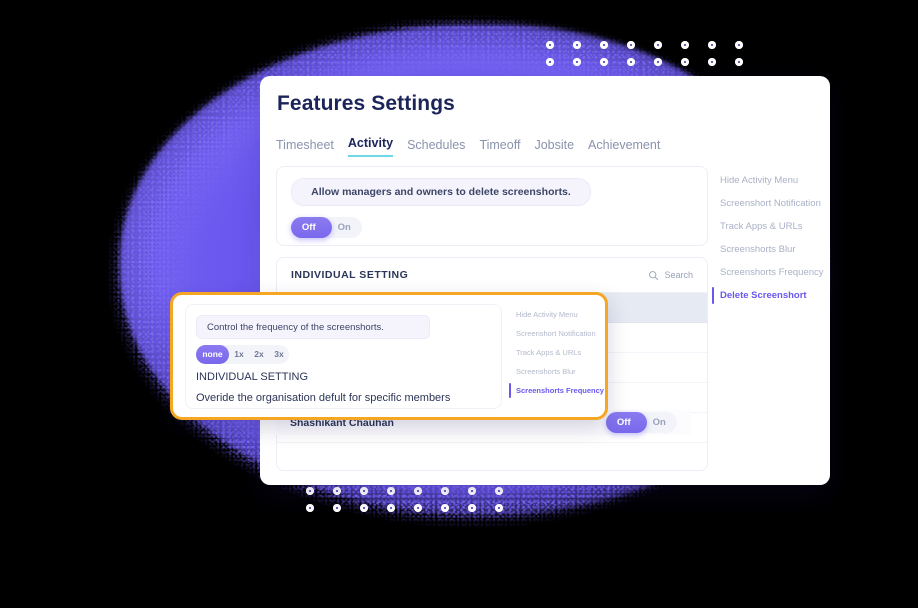 This screenshot has height=608, width=918. I want to click on callout-menu-item-track-apps-urls: Track Apps & URLs, so click(555, 352).